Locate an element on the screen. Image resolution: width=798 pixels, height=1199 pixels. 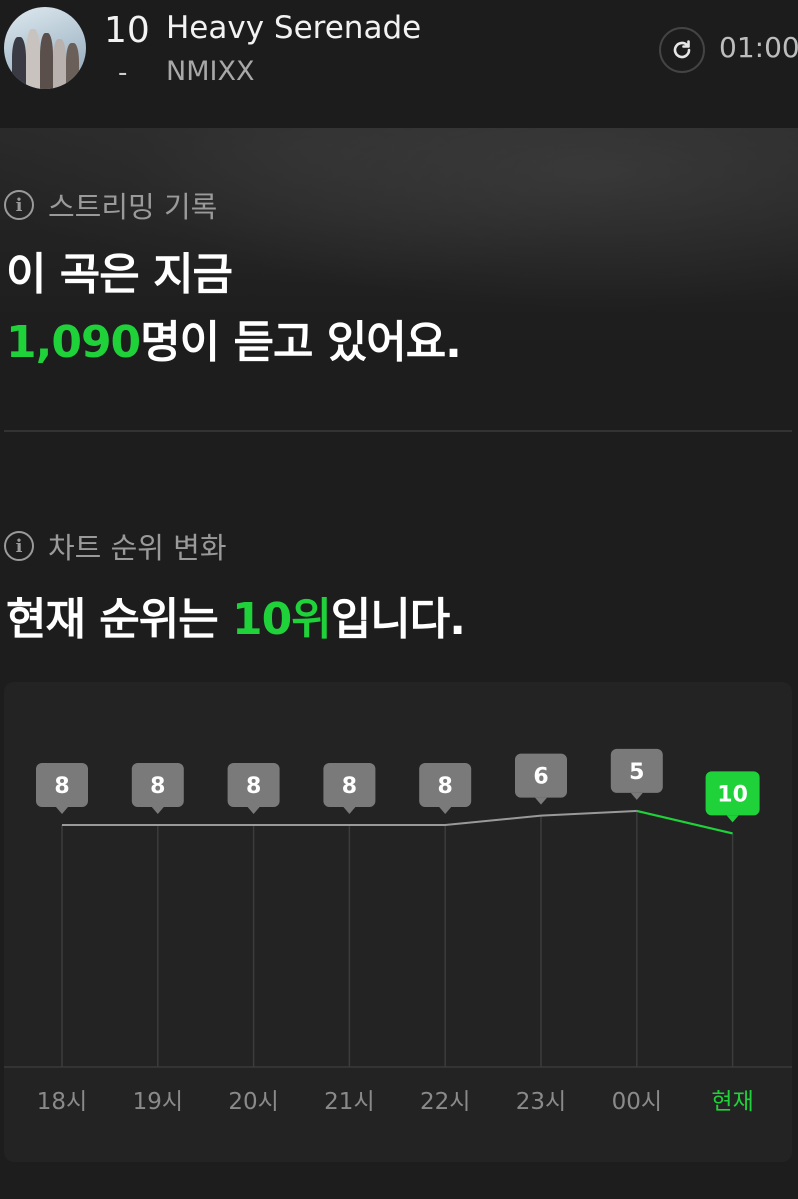
streaming-label-text: 스트리밍 기록 is located at coordinates (133, 207).